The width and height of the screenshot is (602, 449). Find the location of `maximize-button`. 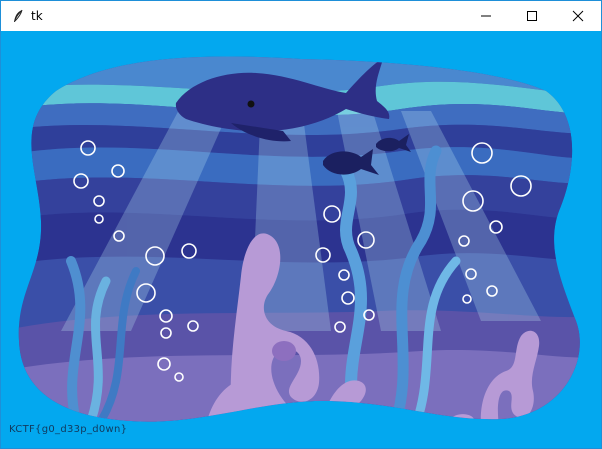

maximize-button is located at coordinates (532, 16).